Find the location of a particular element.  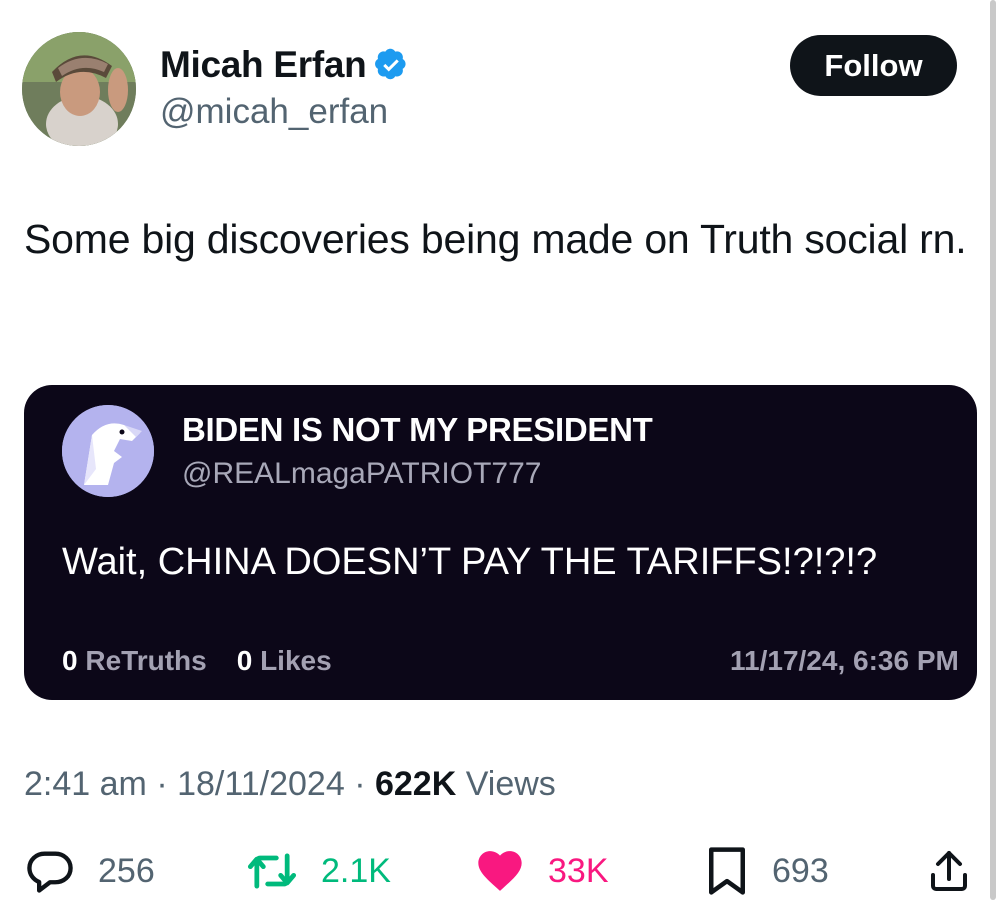

truth-stats: 0 ReTruths 0 Likes is located at coordinates (197, 661).